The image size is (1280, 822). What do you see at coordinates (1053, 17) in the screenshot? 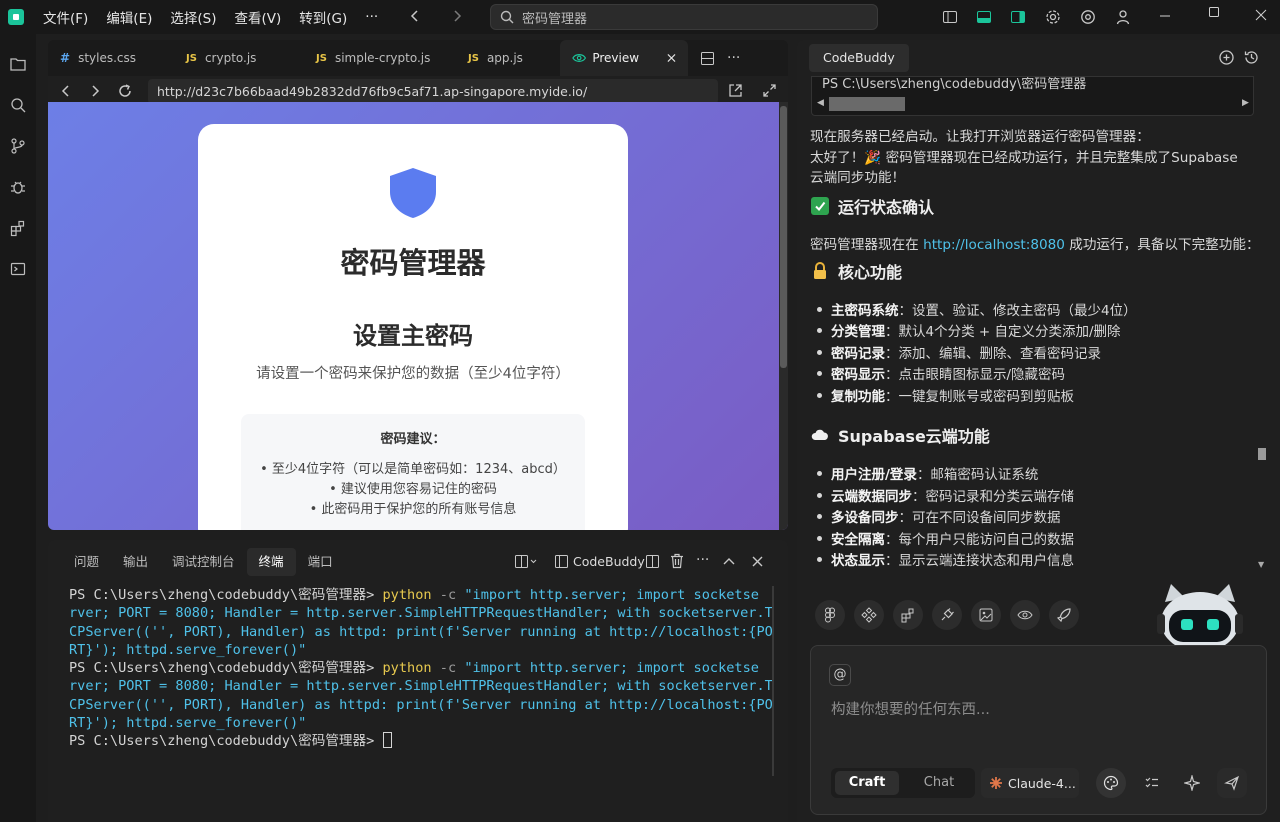
I see `gear-icon` at bounding box center [1053, 17].